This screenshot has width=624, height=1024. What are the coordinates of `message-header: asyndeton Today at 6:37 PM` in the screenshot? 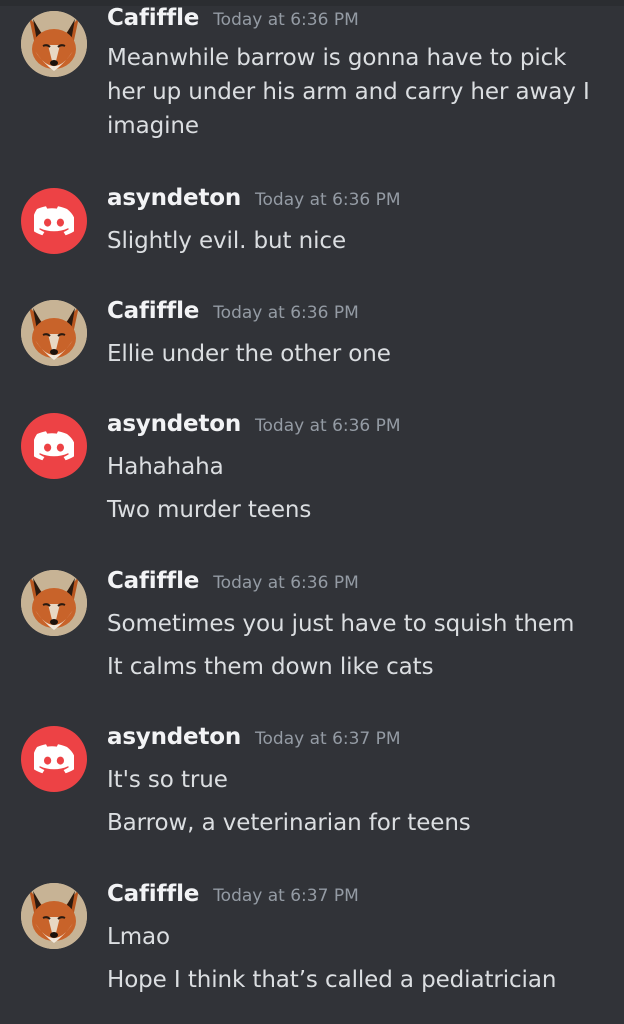 It's located at (254, 741).